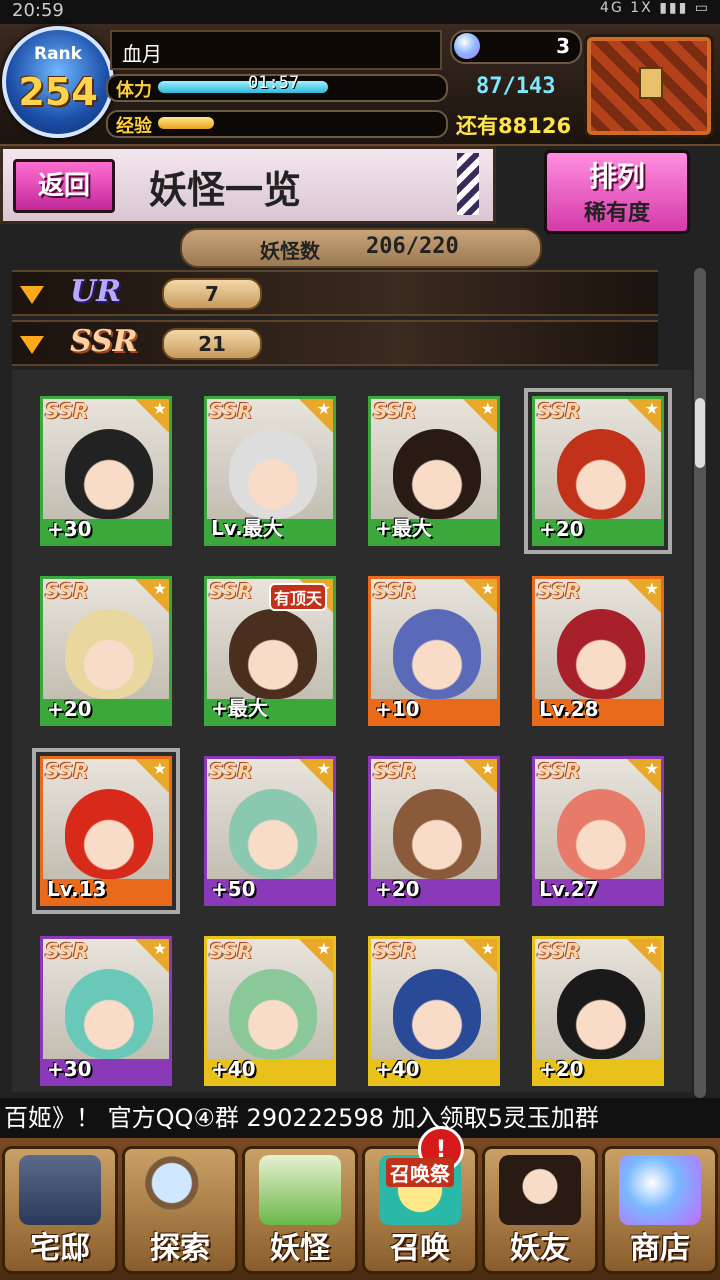 The image size is (720, 1280). Describe the element at coordinates (649, 86) in the screenshot. I see `item-chest-icon` at that location.